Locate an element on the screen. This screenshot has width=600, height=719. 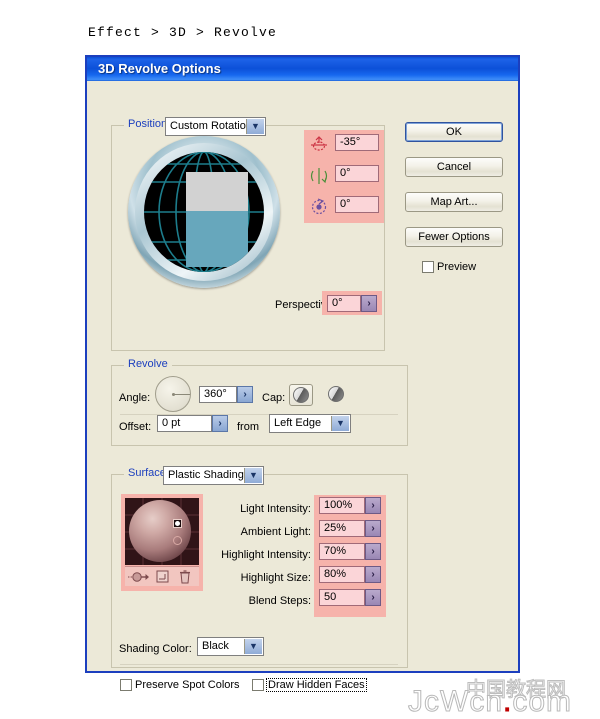
blend-steps-field: 50 is located at coordinates (342, 597).